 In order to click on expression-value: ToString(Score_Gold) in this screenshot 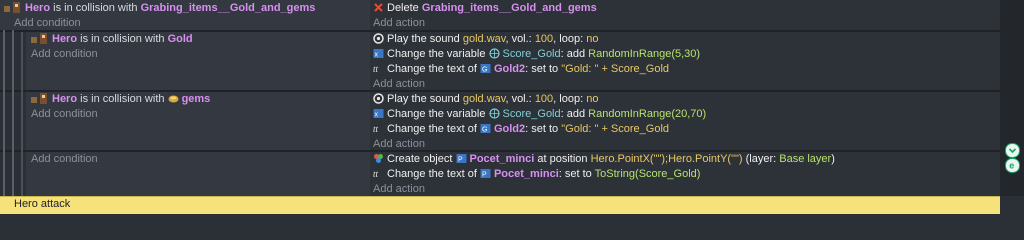, I will do `click(648, 174)`.